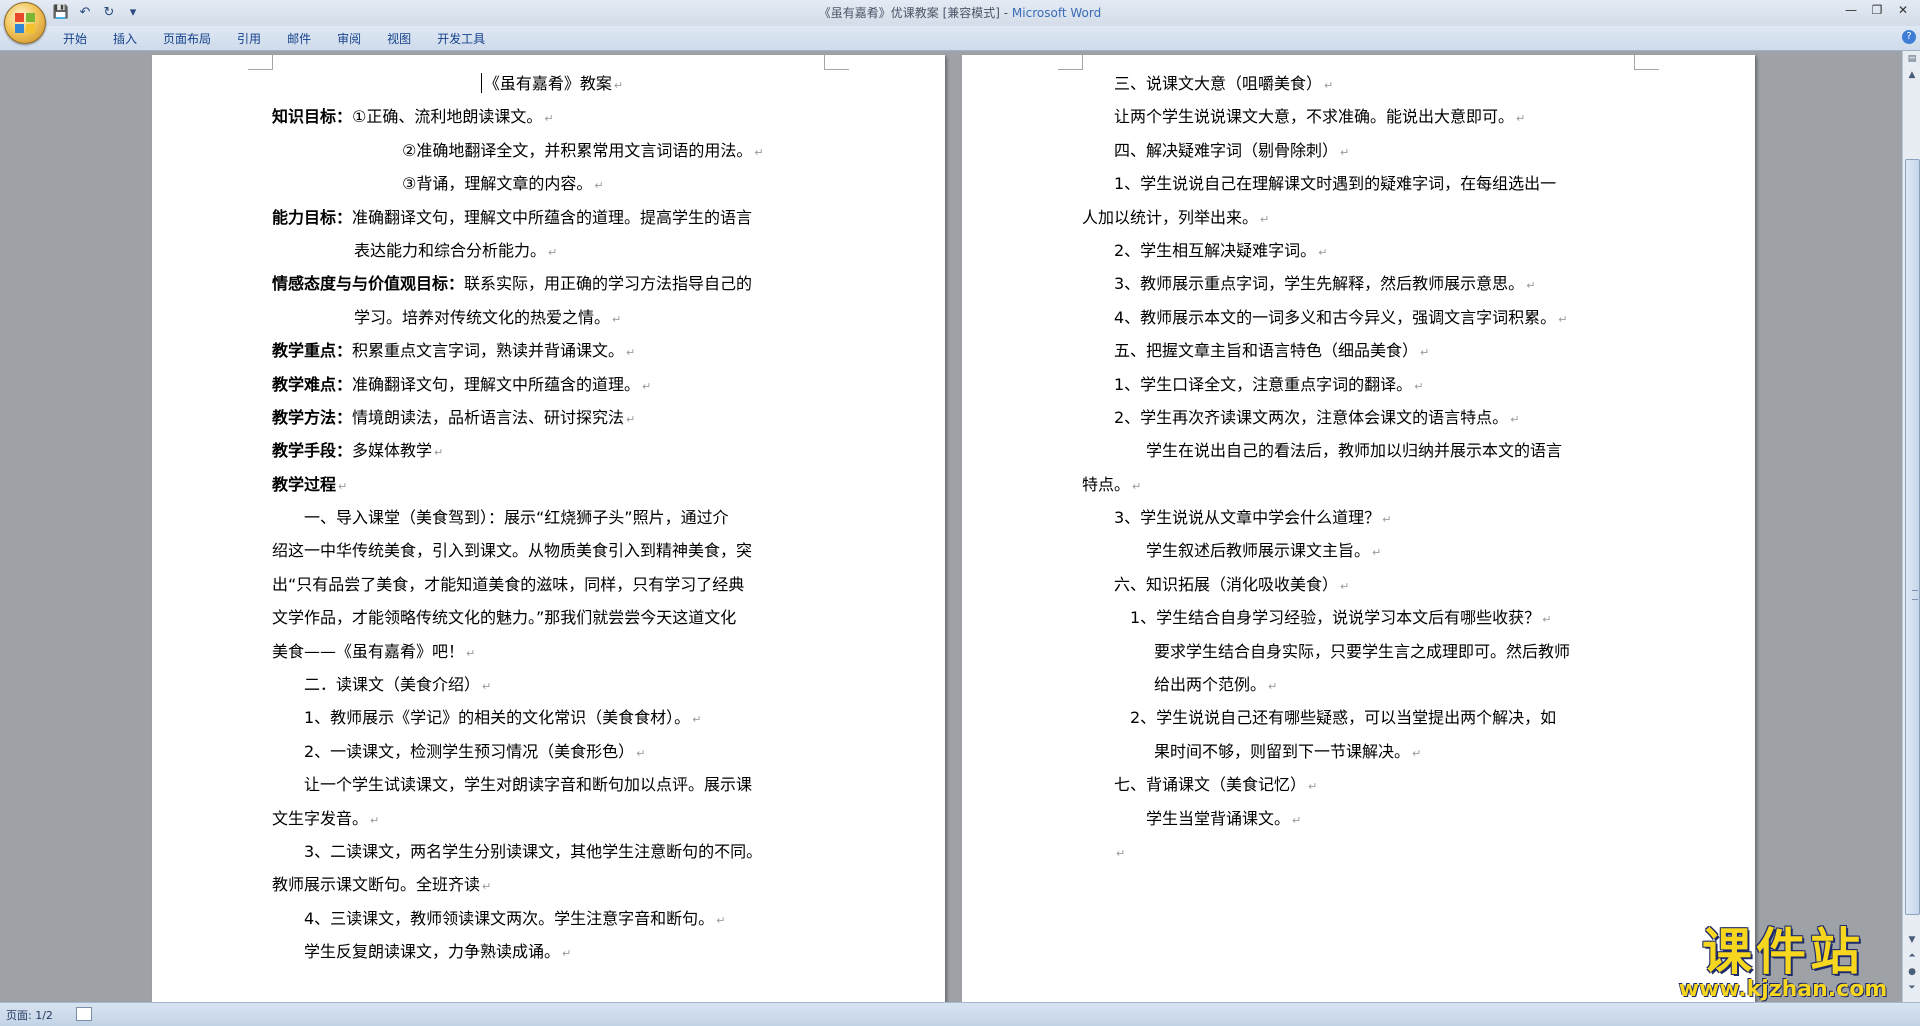 The height and width of the screenshot is (1026, 1920). What do you see at coordinates (552, 417) in the screenshot?
I see `paragraph-line: 教学方法：情境朗读法，品析语言法、研讨探究法 ↵` at bounding box center [552, 417].